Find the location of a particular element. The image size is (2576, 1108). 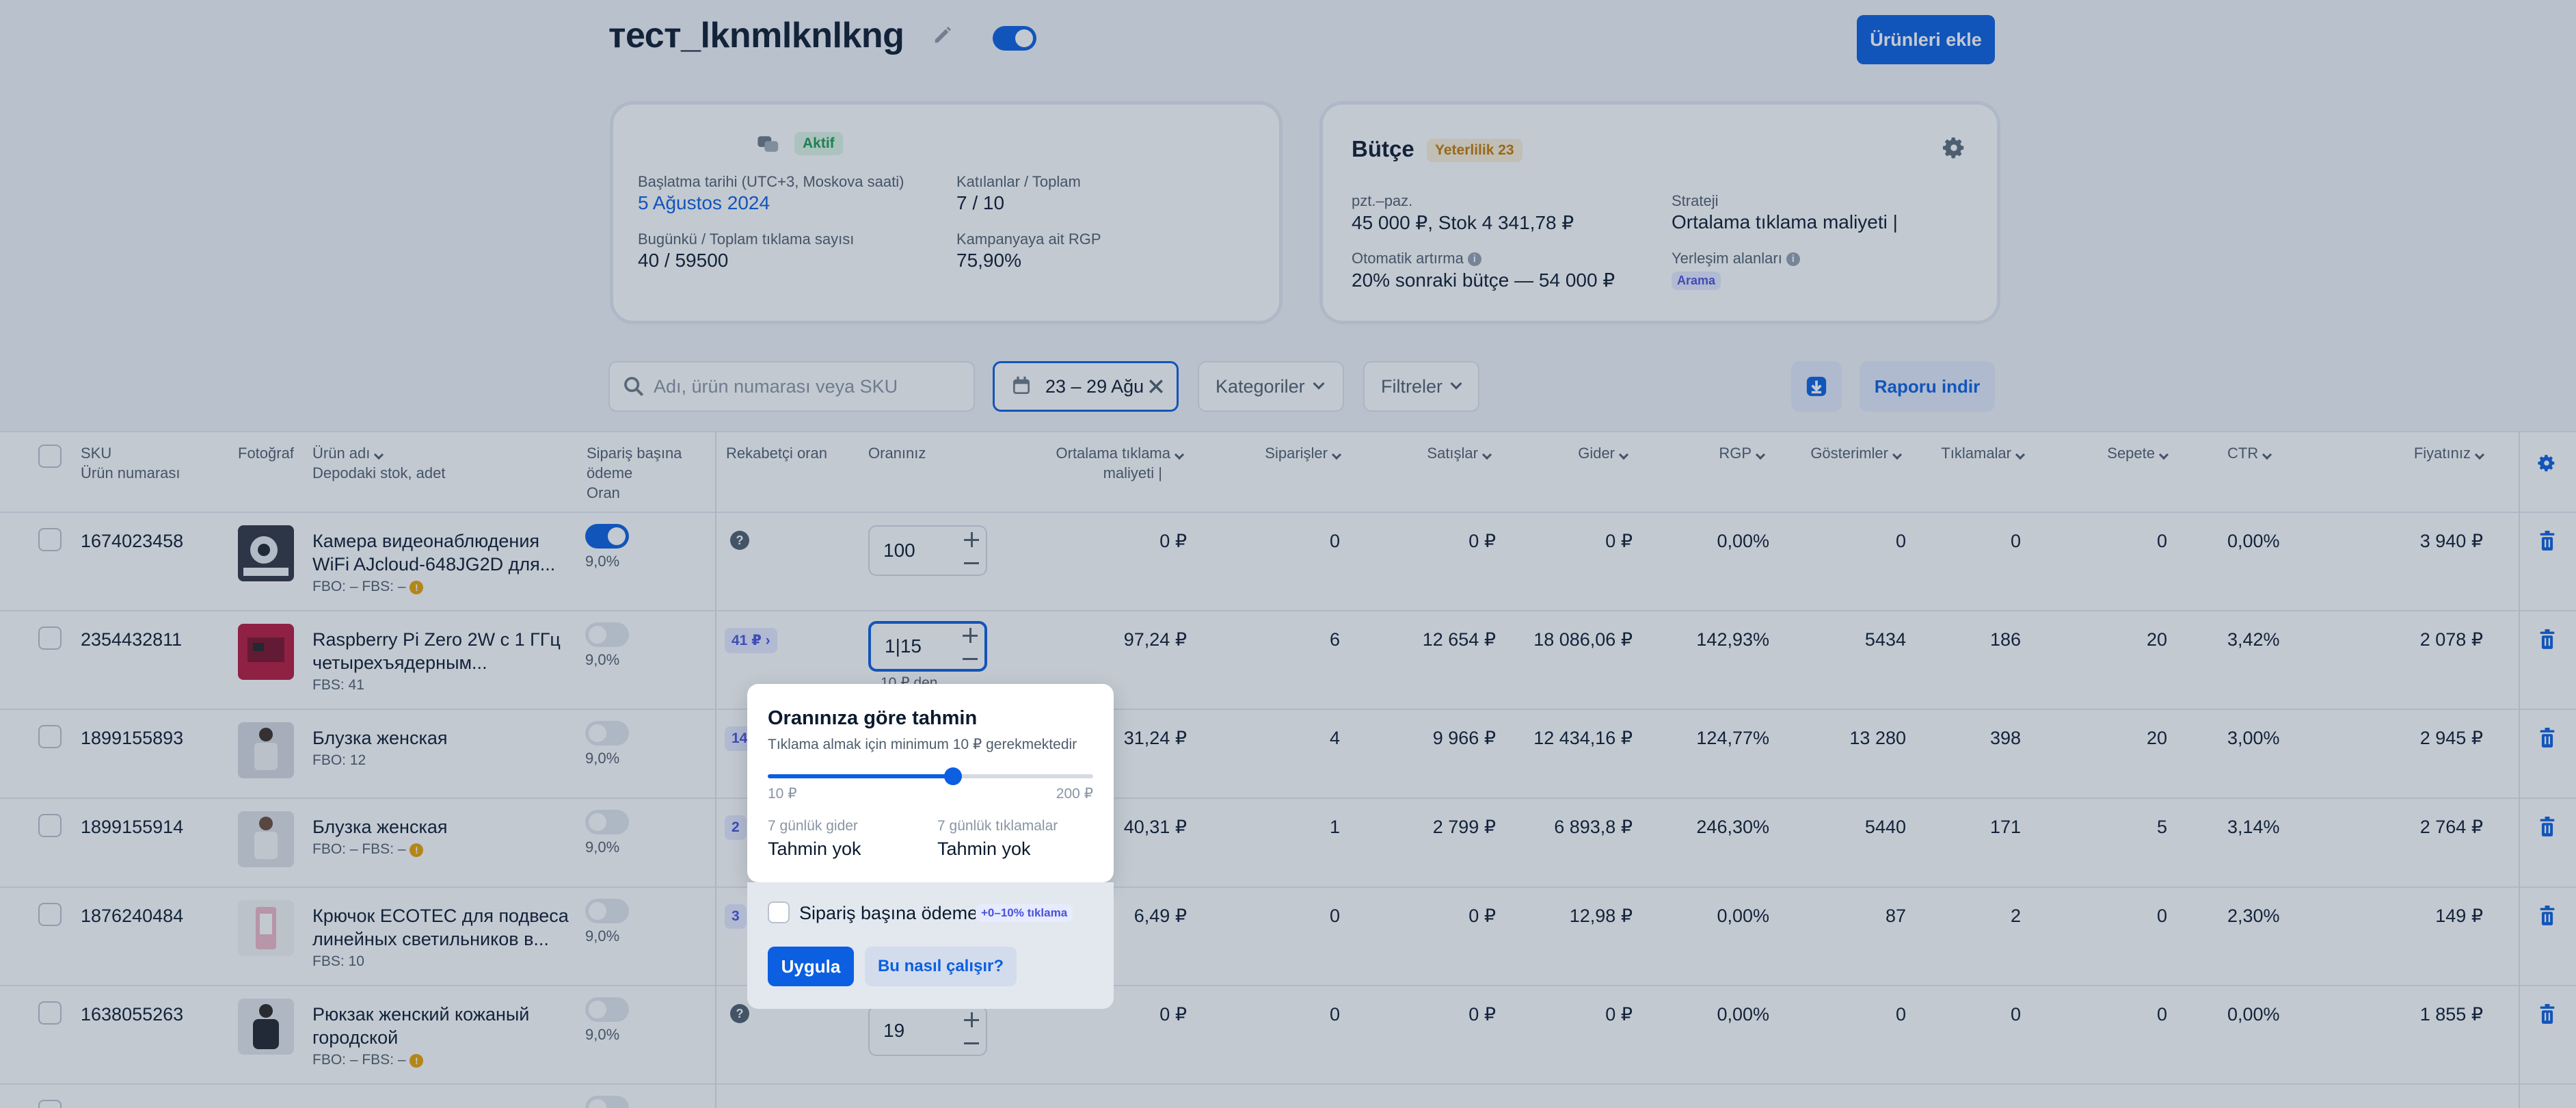

pay-per-order-label: Sipariş başına ödeme is located at coordinates (888, 913).